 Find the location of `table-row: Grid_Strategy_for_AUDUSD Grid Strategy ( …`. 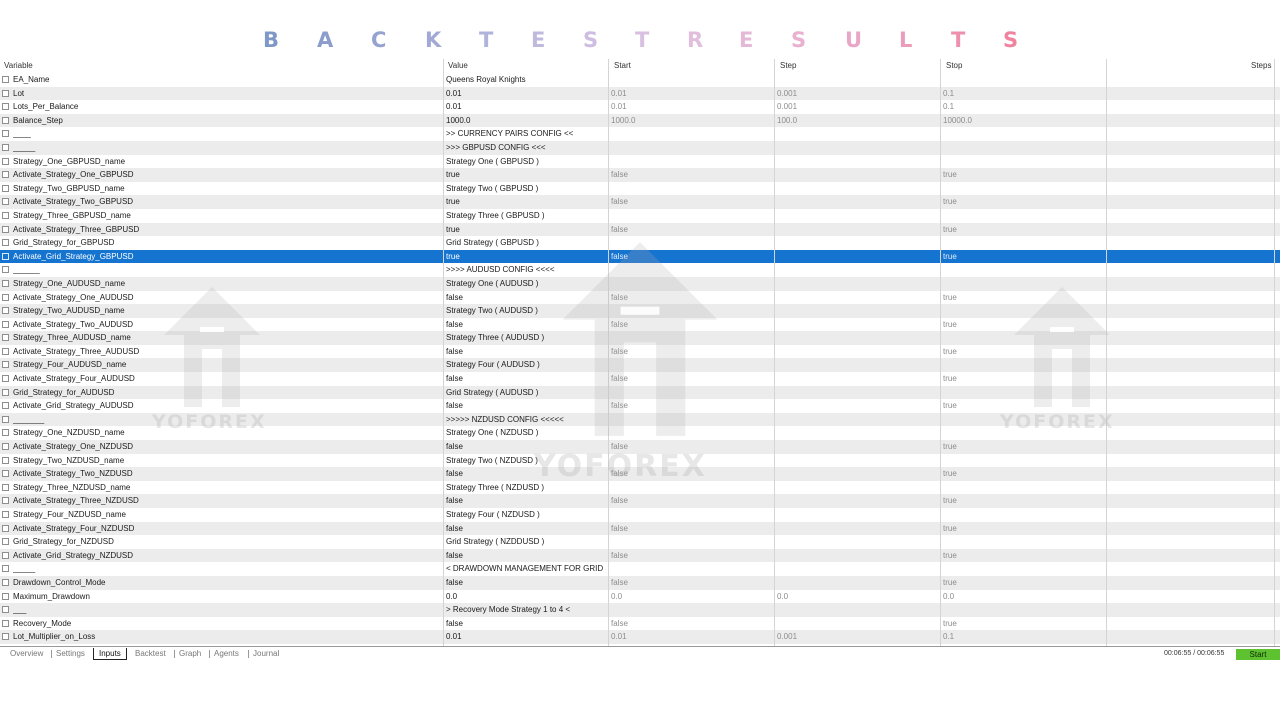

table-row: Grid_Strategy_for_AUDUSD Grid Strategy ( … is located at coordinates (640, 392).